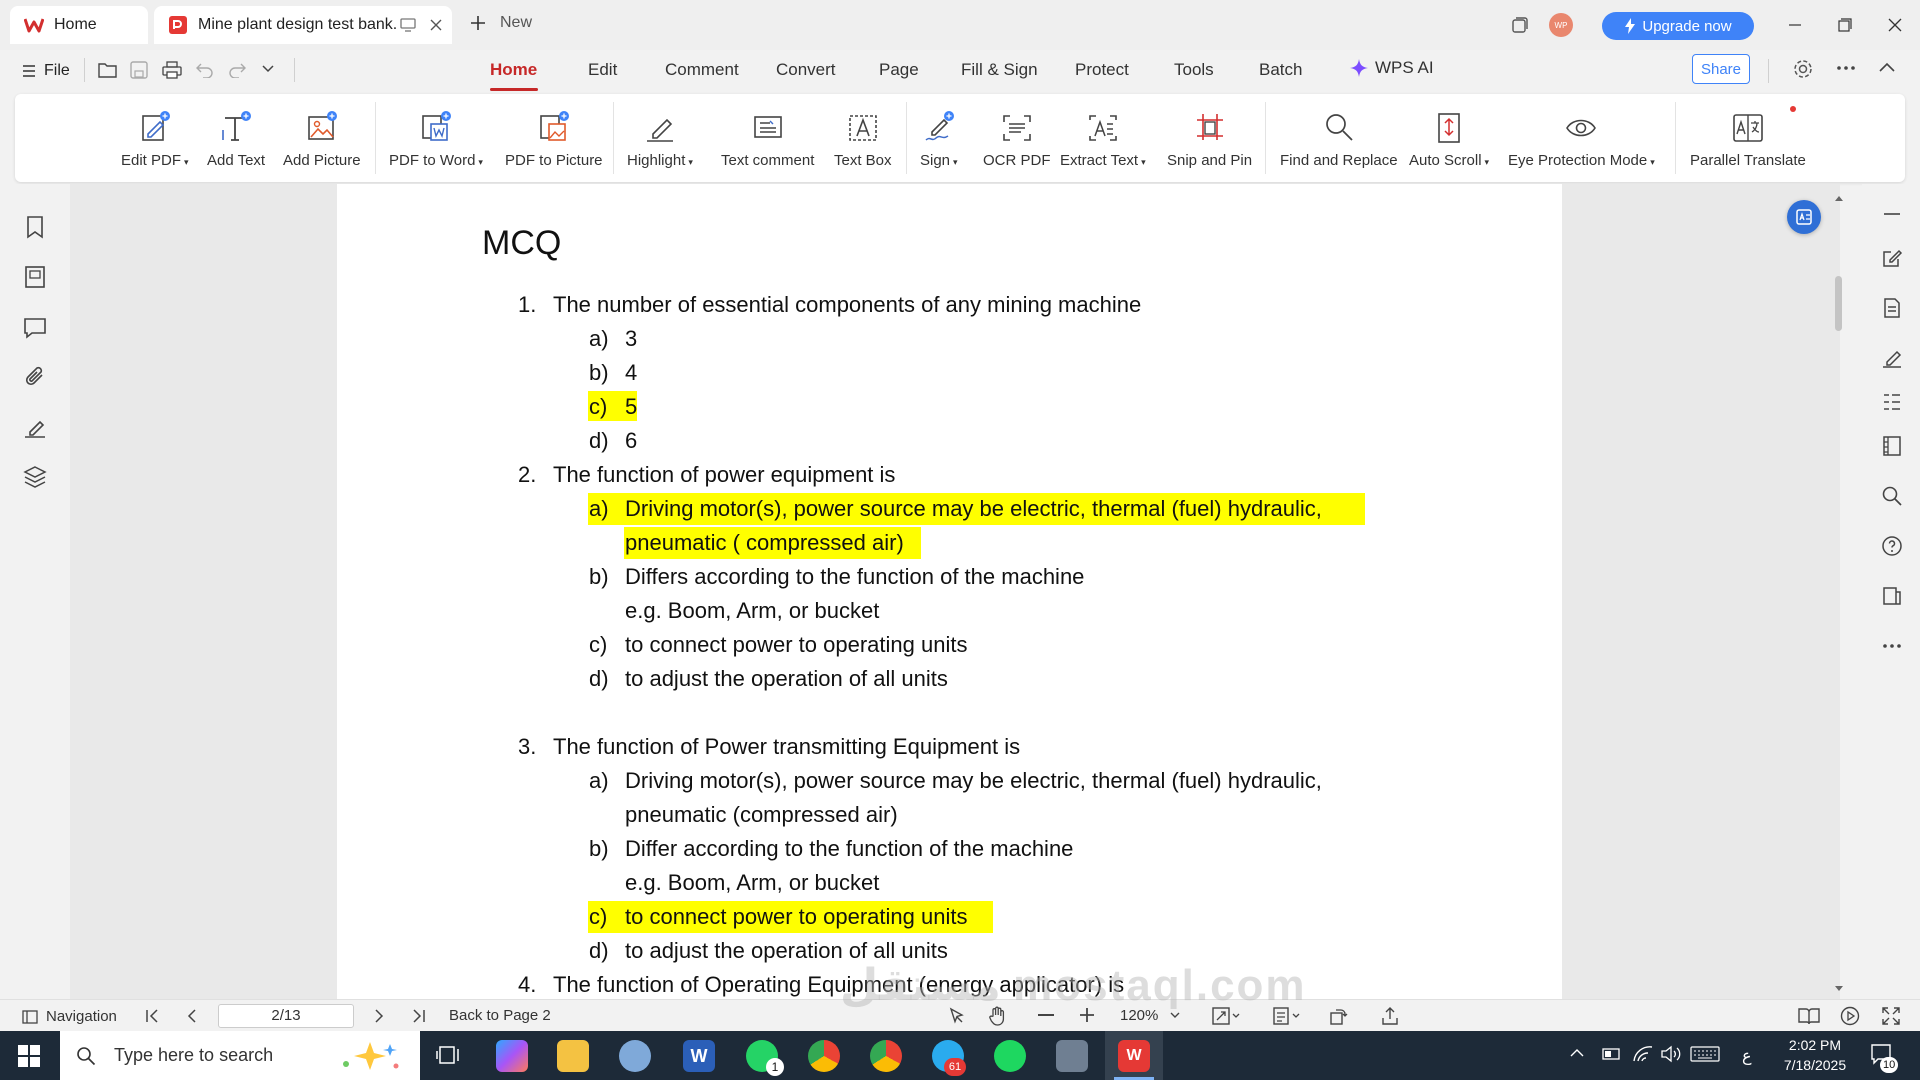 This screenshot has width=1920, height=1080. What do you see at coordinates (35, 377) in the screenshot?
I see `attachment-icon` at bounding box center [35, 377].